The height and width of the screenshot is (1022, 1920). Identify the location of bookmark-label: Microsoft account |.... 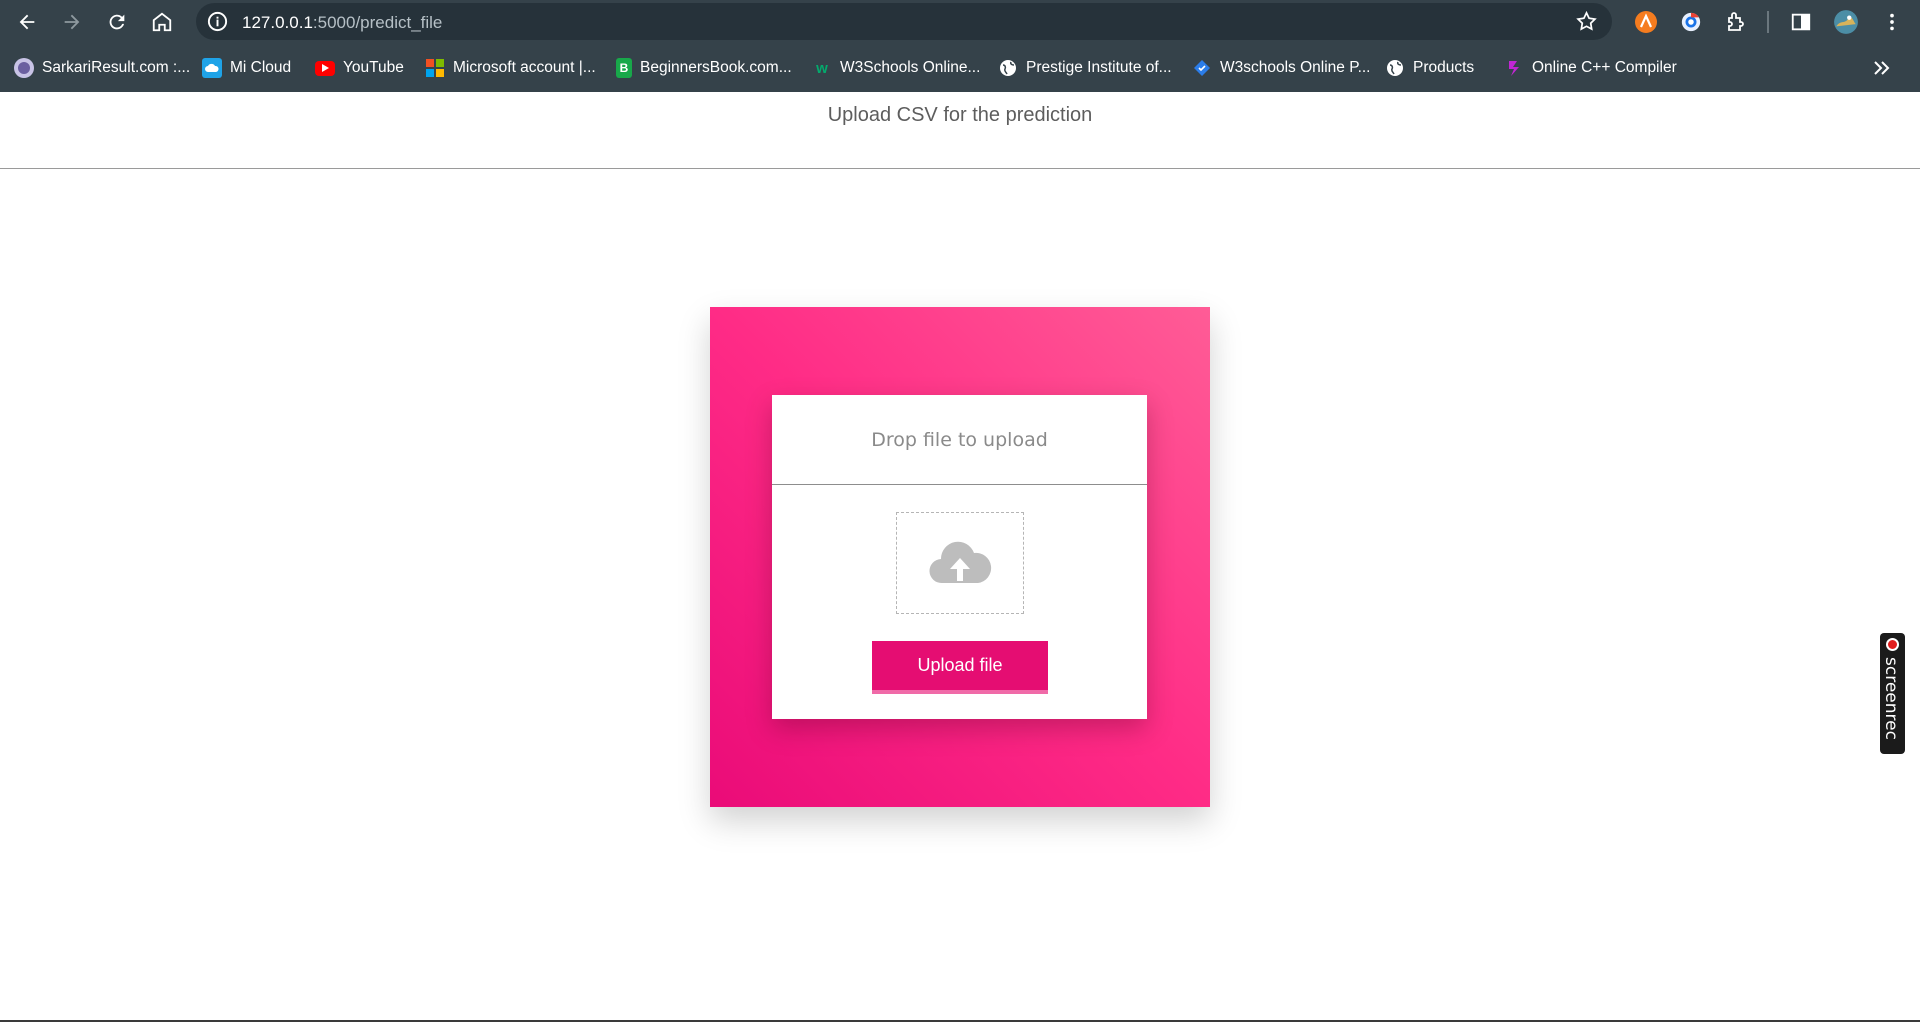
(524, 67).